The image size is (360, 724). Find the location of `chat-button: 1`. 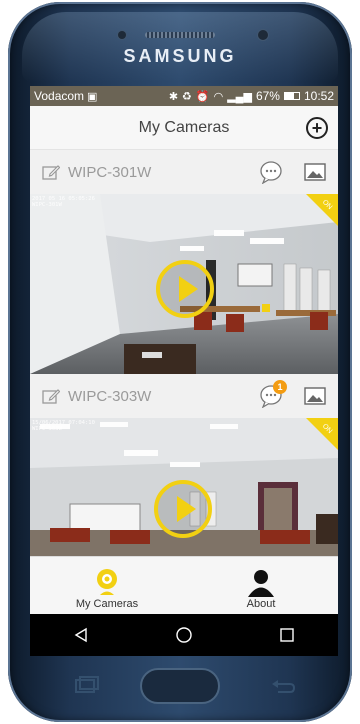

chat-button: 1 is located at coordinates (272, 394).